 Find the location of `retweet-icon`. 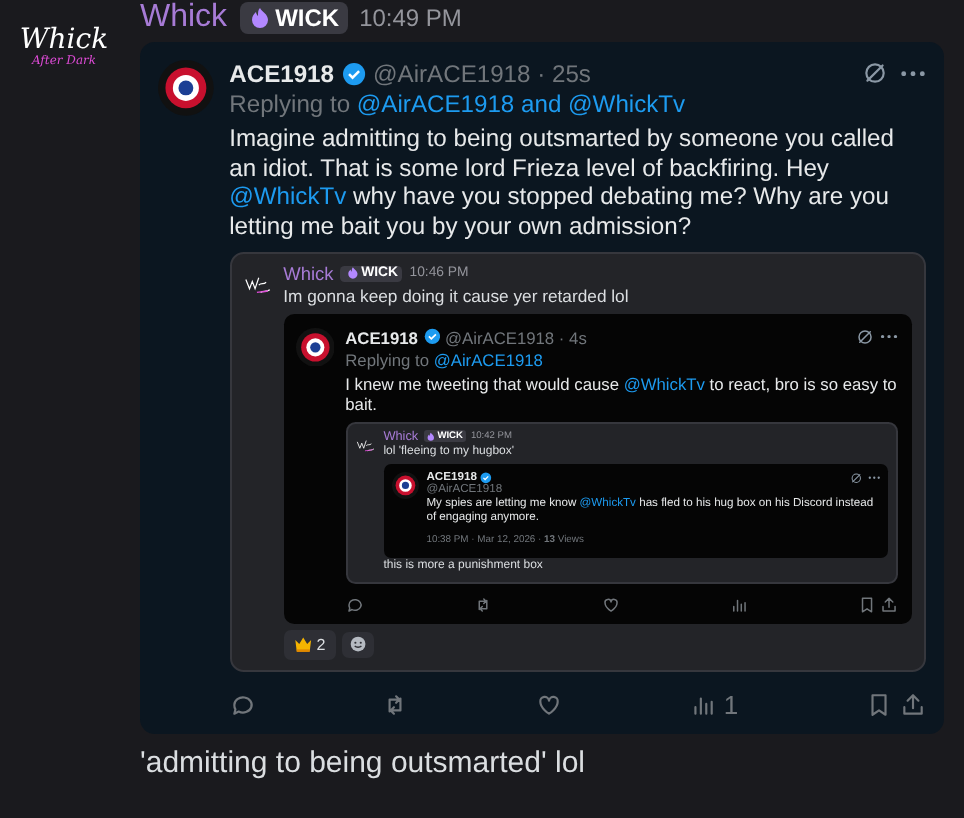

retweet-icon is located at coordinates (482, 605).